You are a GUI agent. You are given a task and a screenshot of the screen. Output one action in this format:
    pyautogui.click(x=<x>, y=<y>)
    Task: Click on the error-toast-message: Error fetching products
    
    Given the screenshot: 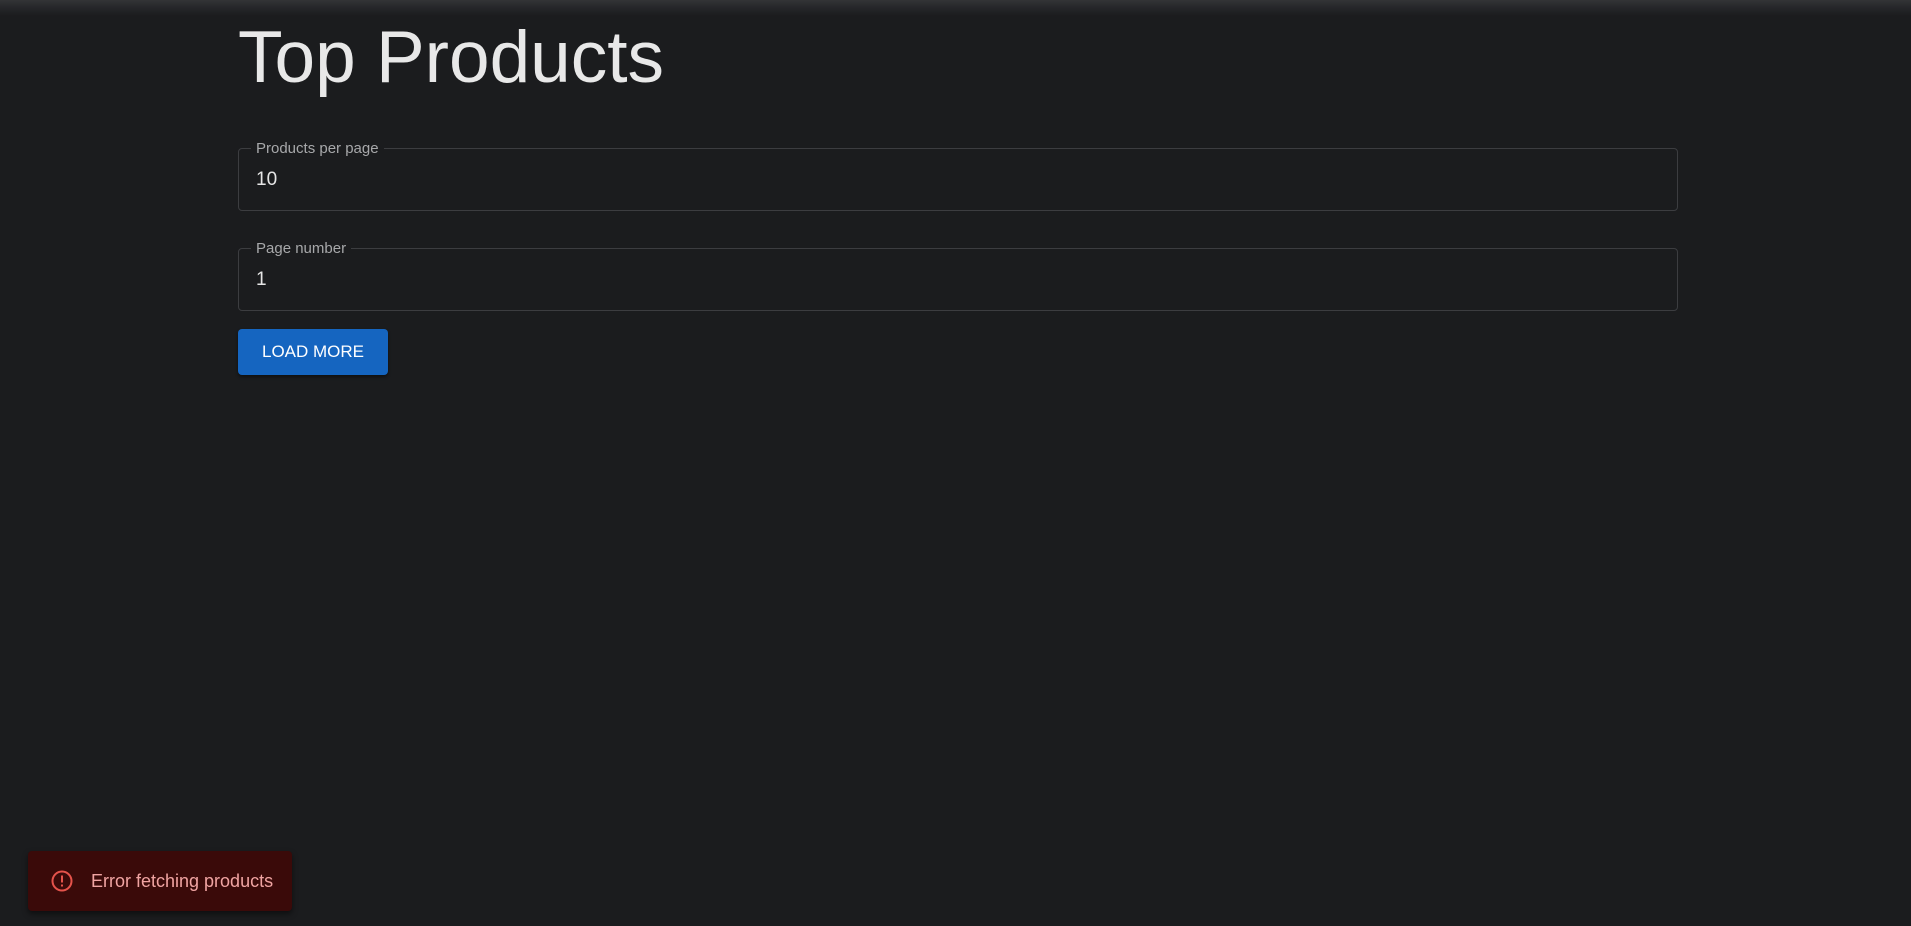 What is the action you would take?
    pyautogui.click(x=182, y=880)
    